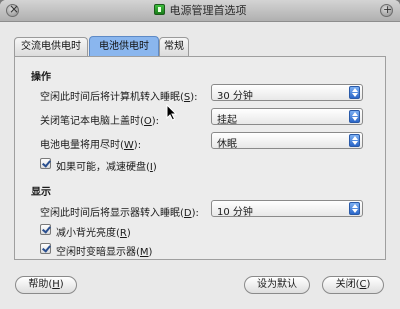 The height and width of the screenshot is (309, 400). Describe the element at coordinates (174, 46) in the screenshot. I see `tab-general: 常规` at that location.